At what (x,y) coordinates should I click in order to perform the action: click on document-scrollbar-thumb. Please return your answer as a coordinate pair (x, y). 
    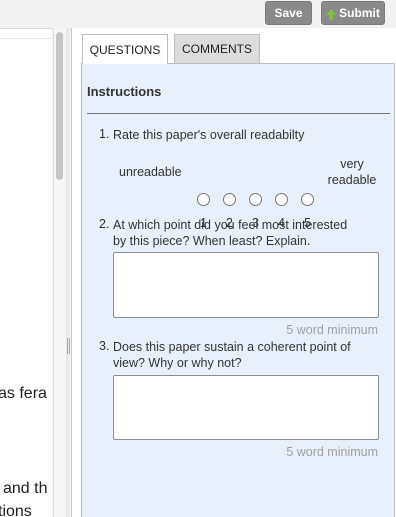
    Looking at the image, I should click on (59, 106).